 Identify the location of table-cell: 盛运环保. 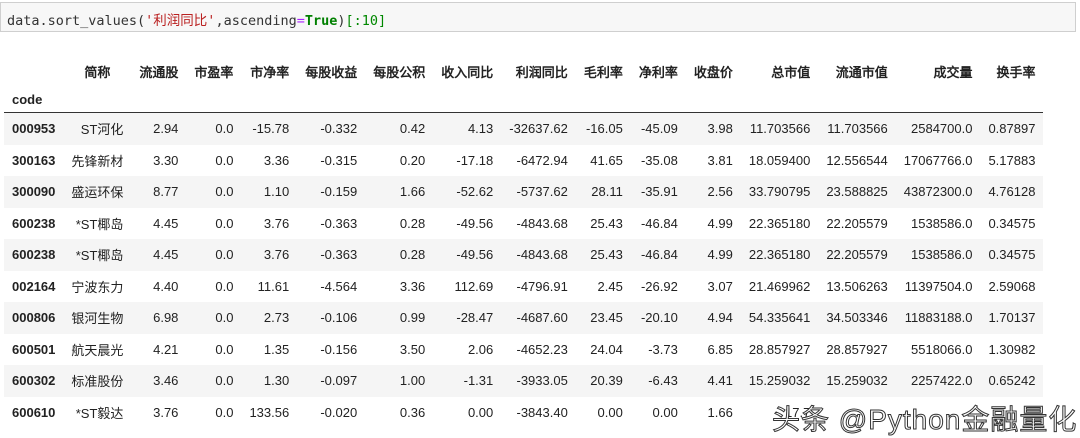
(97, 193).